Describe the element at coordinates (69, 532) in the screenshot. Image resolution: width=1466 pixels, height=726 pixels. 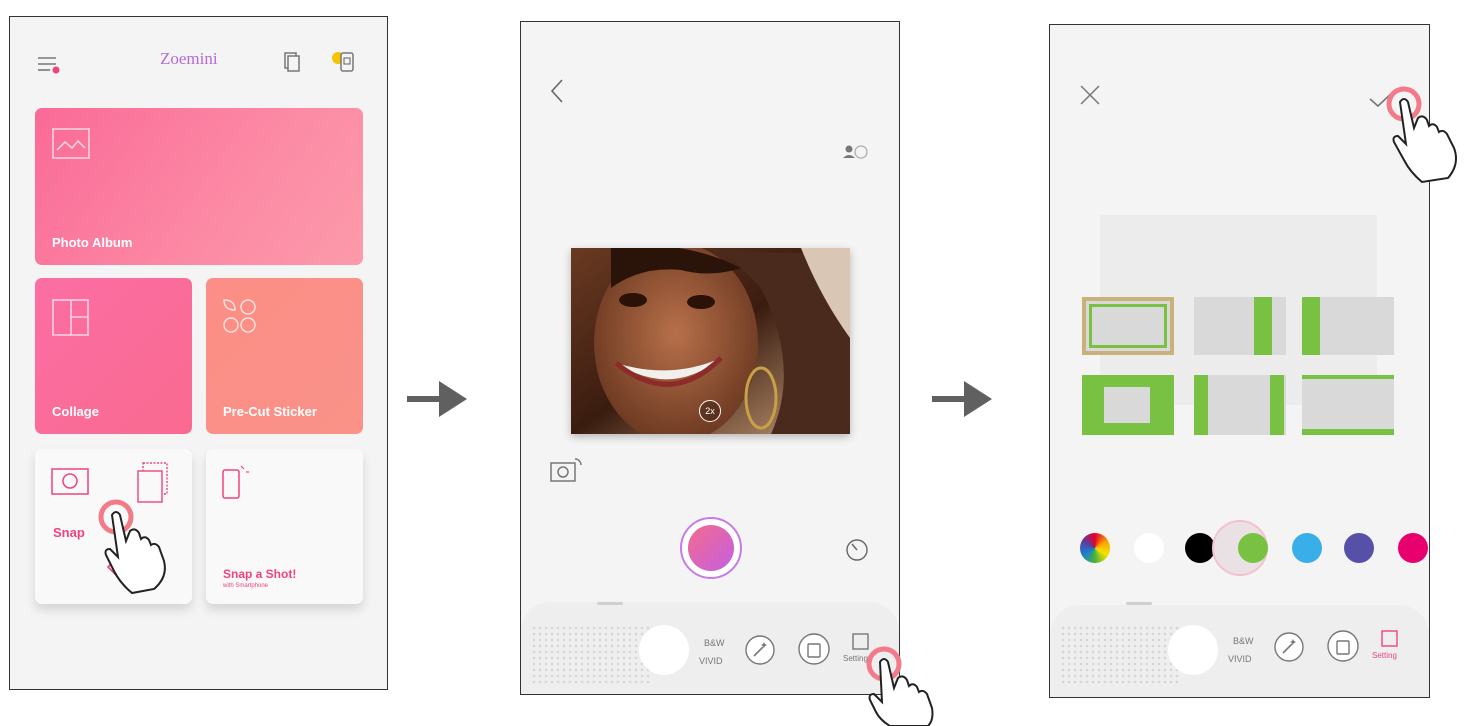
I see `snap-label: Snap` at that location.